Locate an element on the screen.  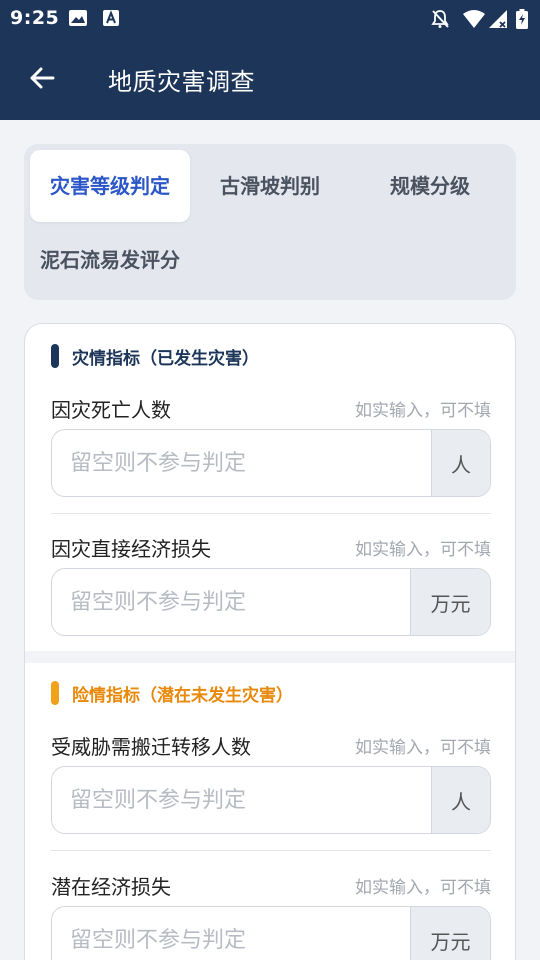
potential-loss-field: 万元 is located at coordinates (271, 933).